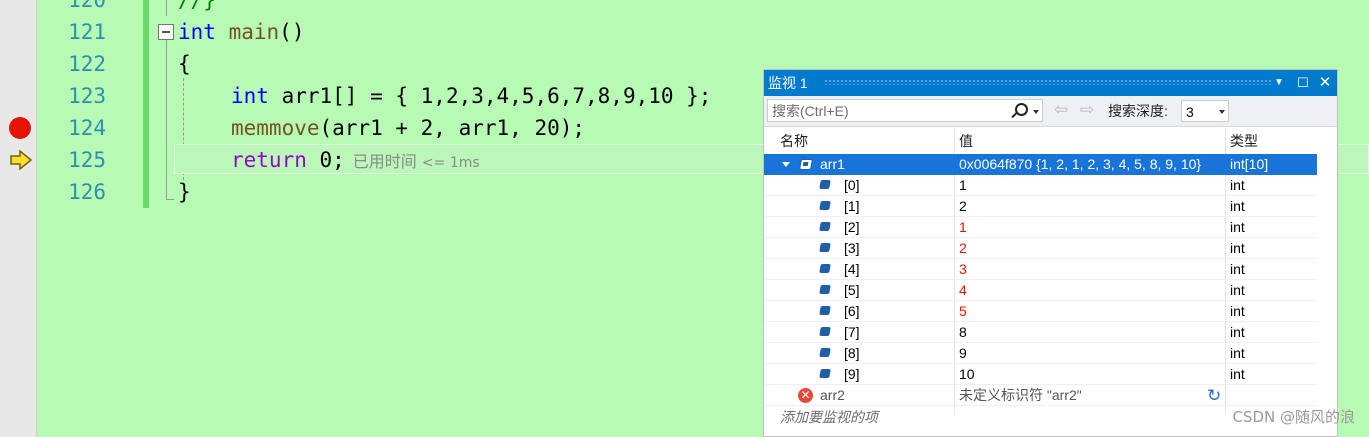  What do you see at coordinates (963, 206) in the screenshot?
I see `watch-value: 2` at bounding box center [963, 206].